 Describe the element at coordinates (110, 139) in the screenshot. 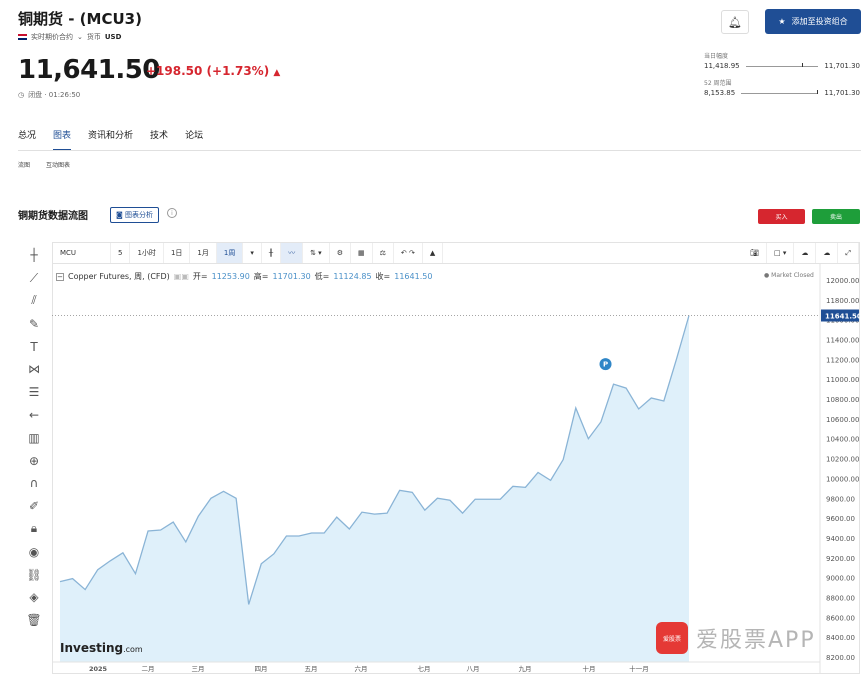

I see `tab-news-analysis: 资讯和分析` at that location.